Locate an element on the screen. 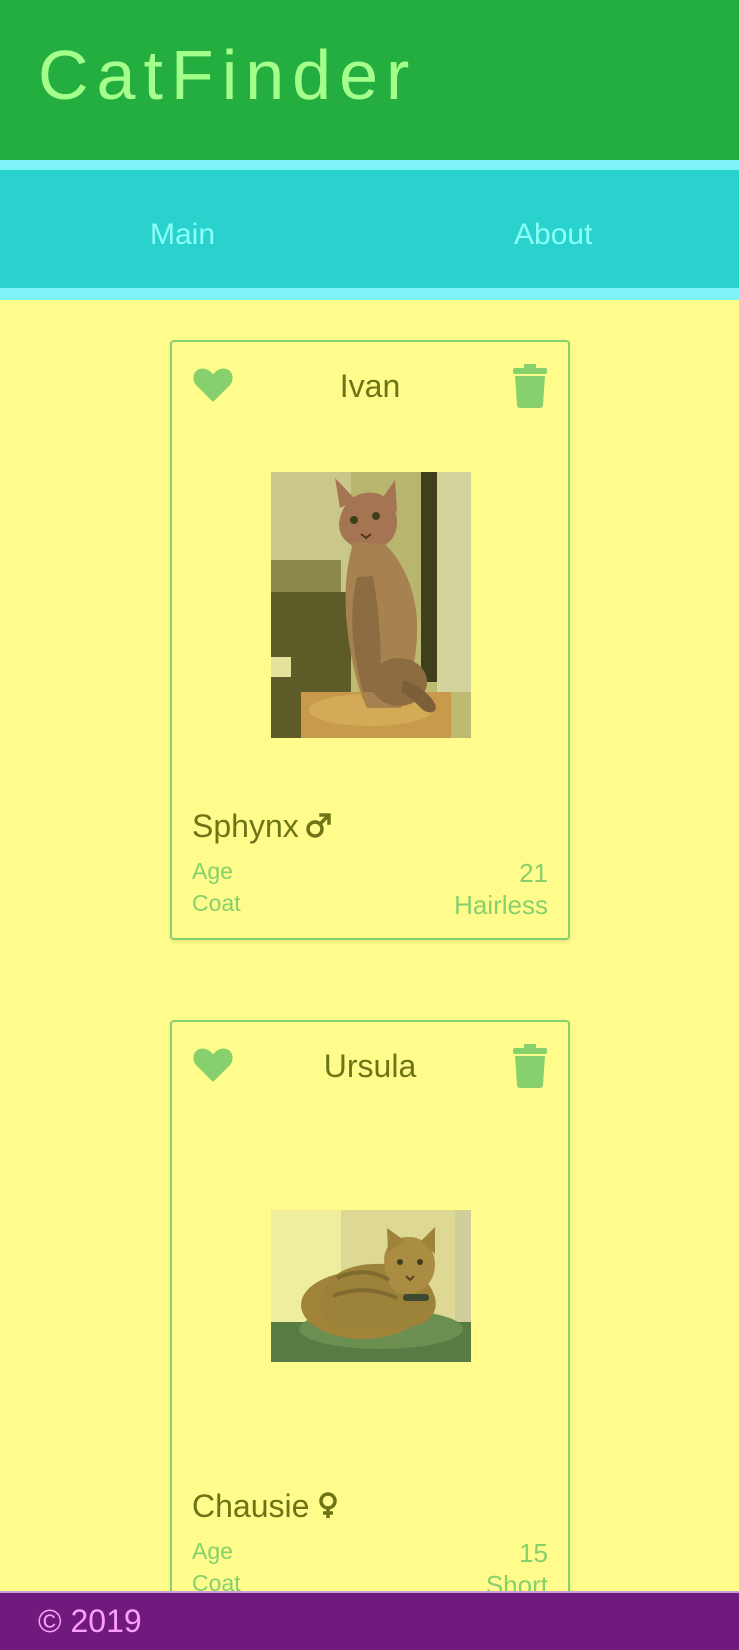  coat-value: Hairless is located at coordinates (501, 905).